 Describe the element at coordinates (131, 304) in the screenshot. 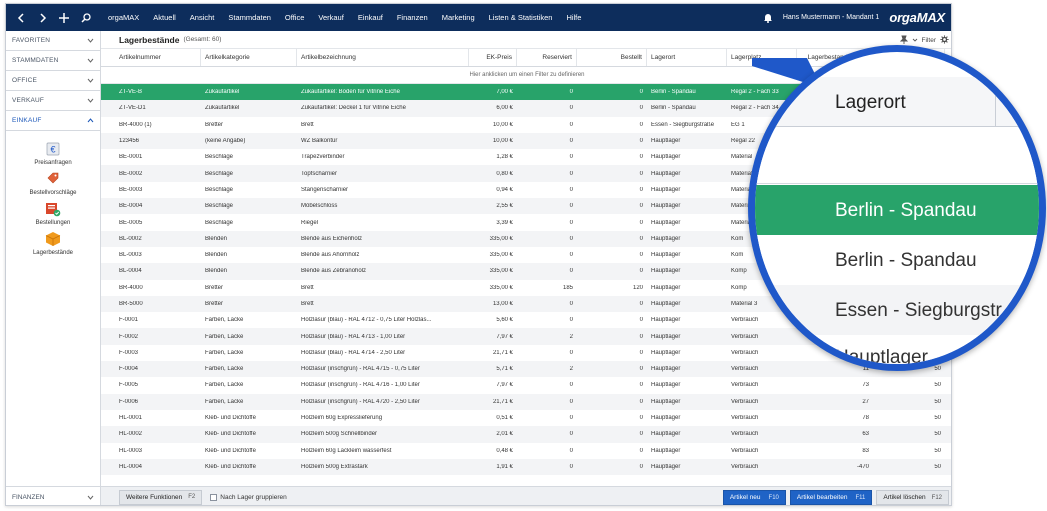

I see `table-cell: BR-5000` at that location.